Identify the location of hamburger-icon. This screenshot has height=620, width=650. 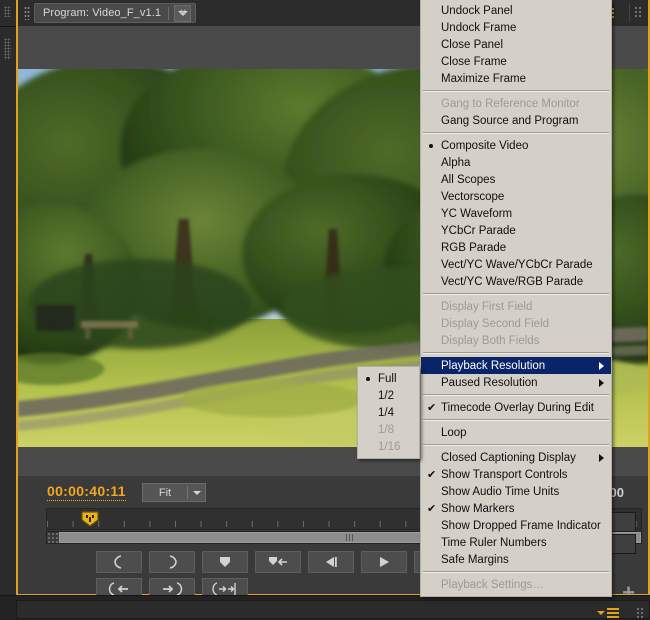
(613, 613).